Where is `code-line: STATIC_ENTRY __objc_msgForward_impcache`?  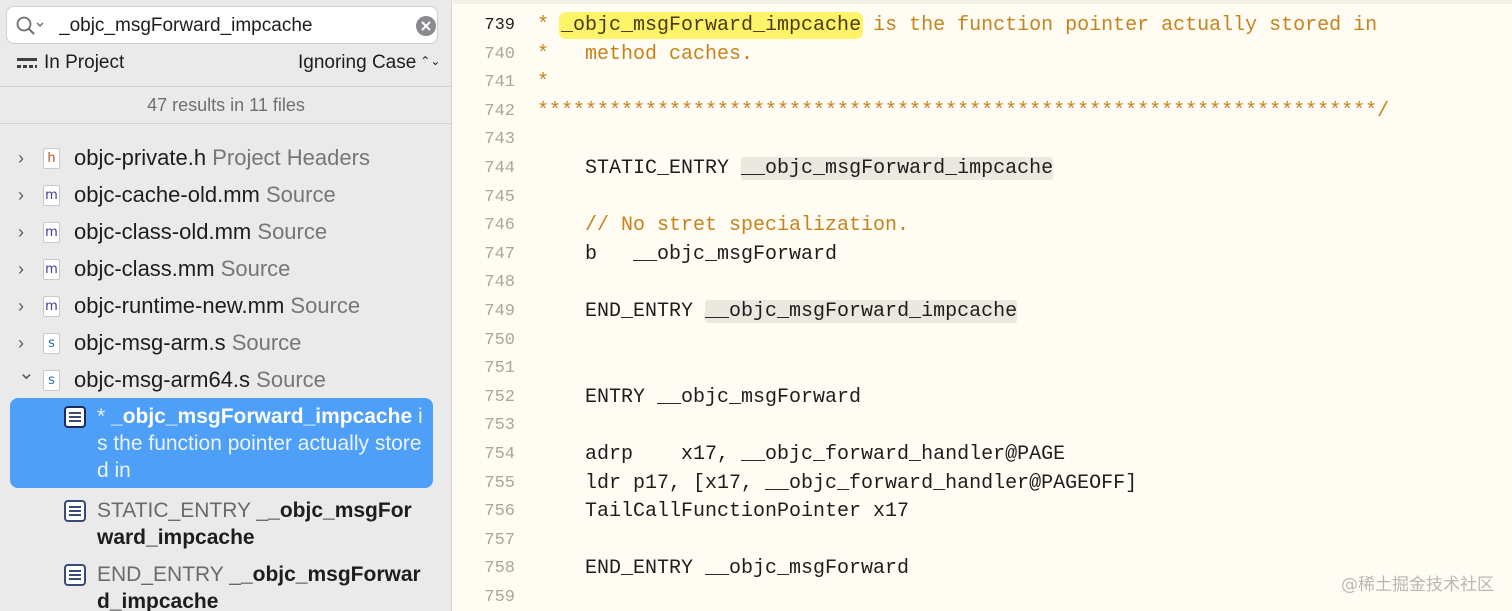 code-line: STATIC_ENTRY __objc_msgForward_impcache is located at coordinates (795, 169).